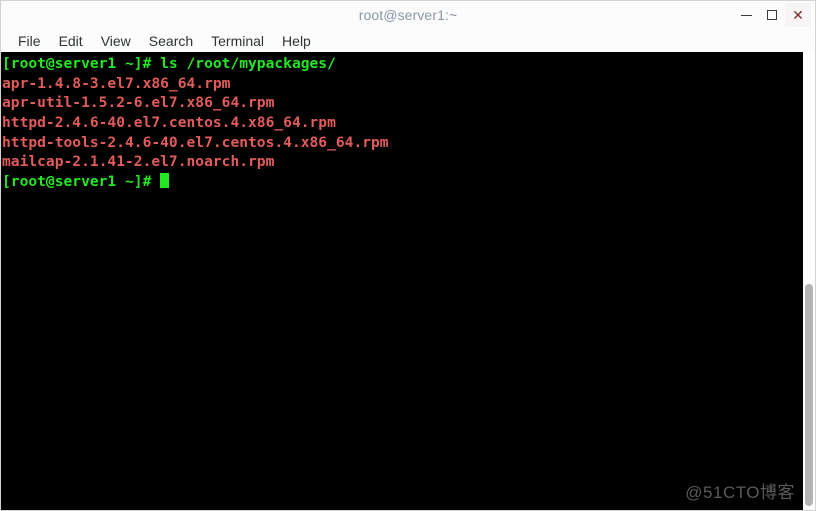 This screenshot has height=511, width=816. I want to click on terminal-line: [root@server1 ~]# ls /root/mypackages/, so click(169, 63).